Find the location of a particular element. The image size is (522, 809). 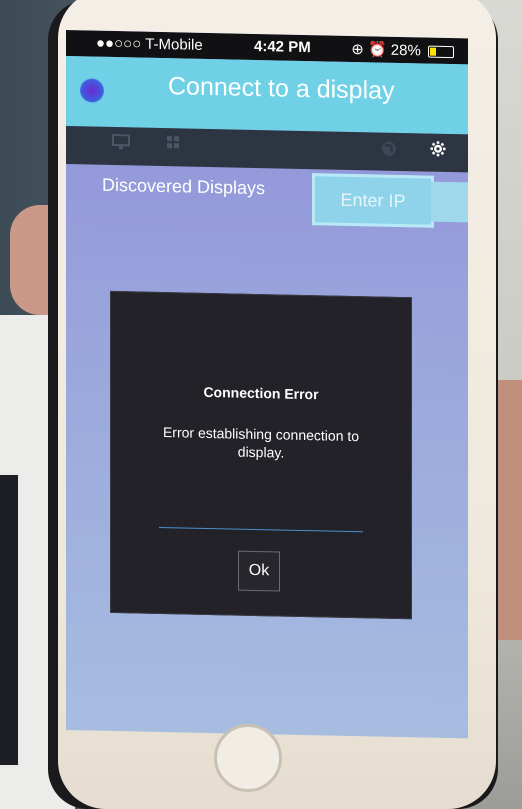

page-title: Connect to a display is located at coordinates (281, 88).